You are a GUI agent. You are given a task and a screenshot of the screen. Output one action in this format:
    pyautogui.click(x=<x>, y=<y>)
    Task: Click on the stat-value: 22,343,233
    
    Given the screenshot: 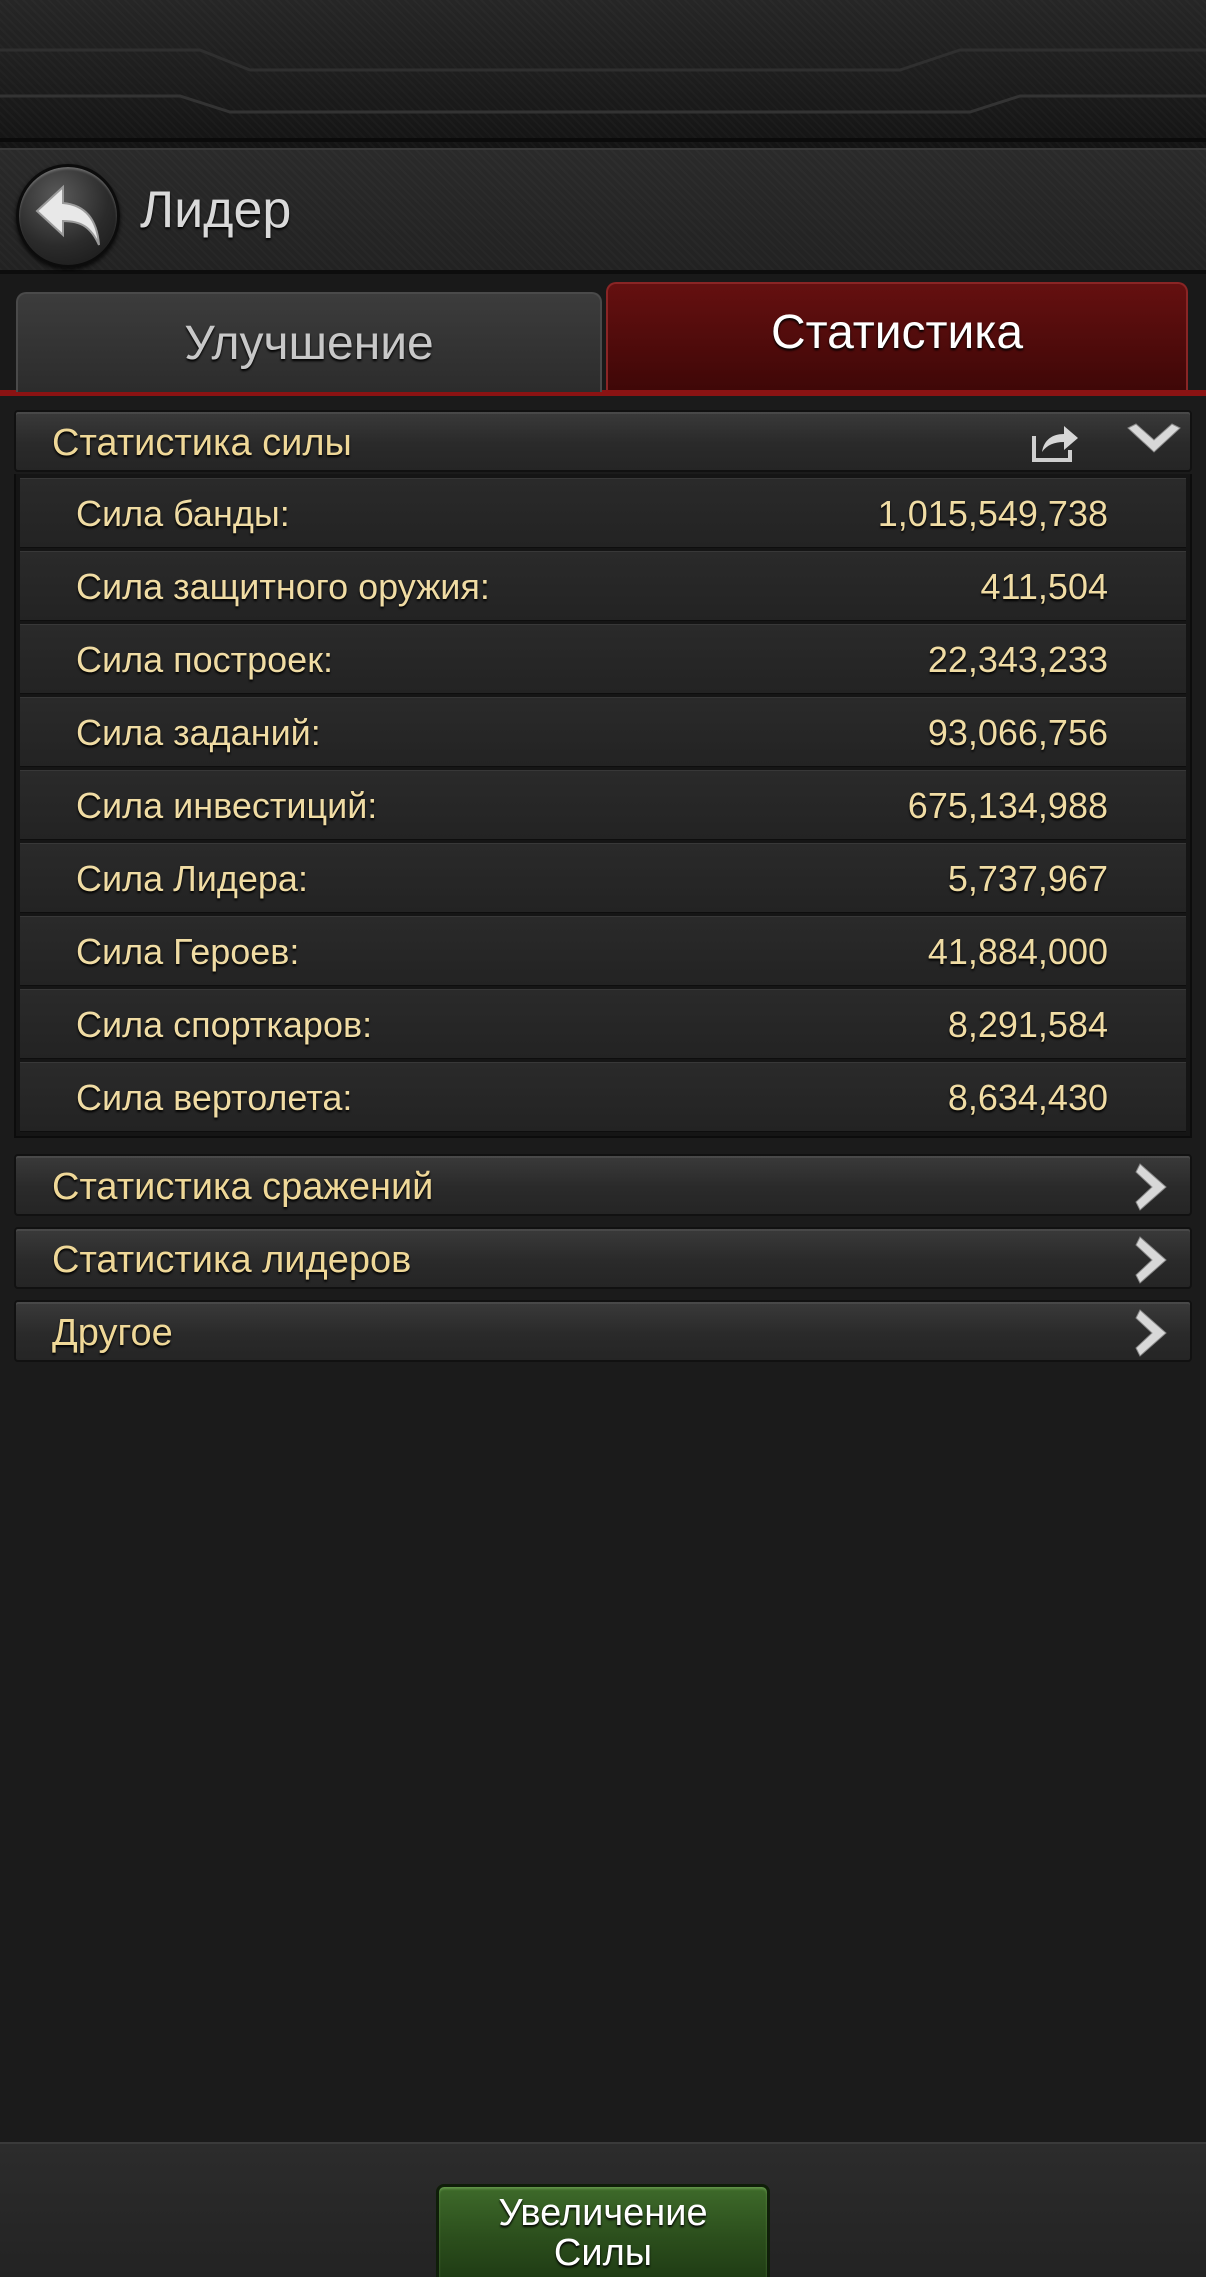 What is the action you would take?
    pyautogui.click(x=1017, y=659)
    